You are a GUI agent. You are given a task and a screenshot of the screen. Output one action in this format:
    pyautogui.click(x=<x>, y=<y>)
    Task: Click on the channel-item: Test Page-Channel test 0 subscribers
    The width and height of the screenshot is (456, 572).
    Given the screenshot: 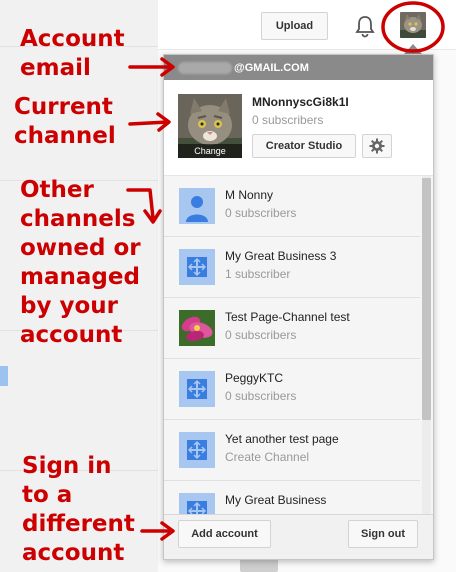 What is the action you would take?
    pyautogui.click(x=292, y=328)
    